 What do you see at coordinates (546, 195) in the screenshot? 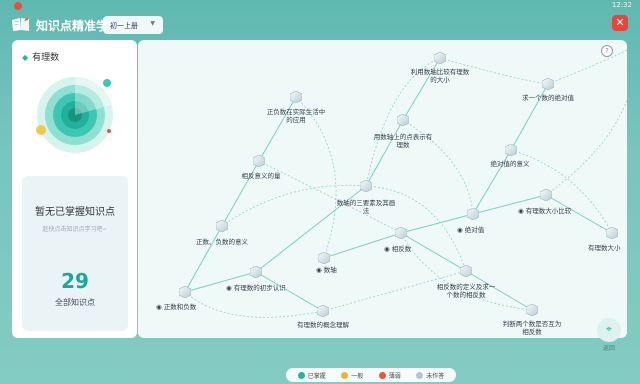
I see `node-8-icon` at bounding box center [546, 195].